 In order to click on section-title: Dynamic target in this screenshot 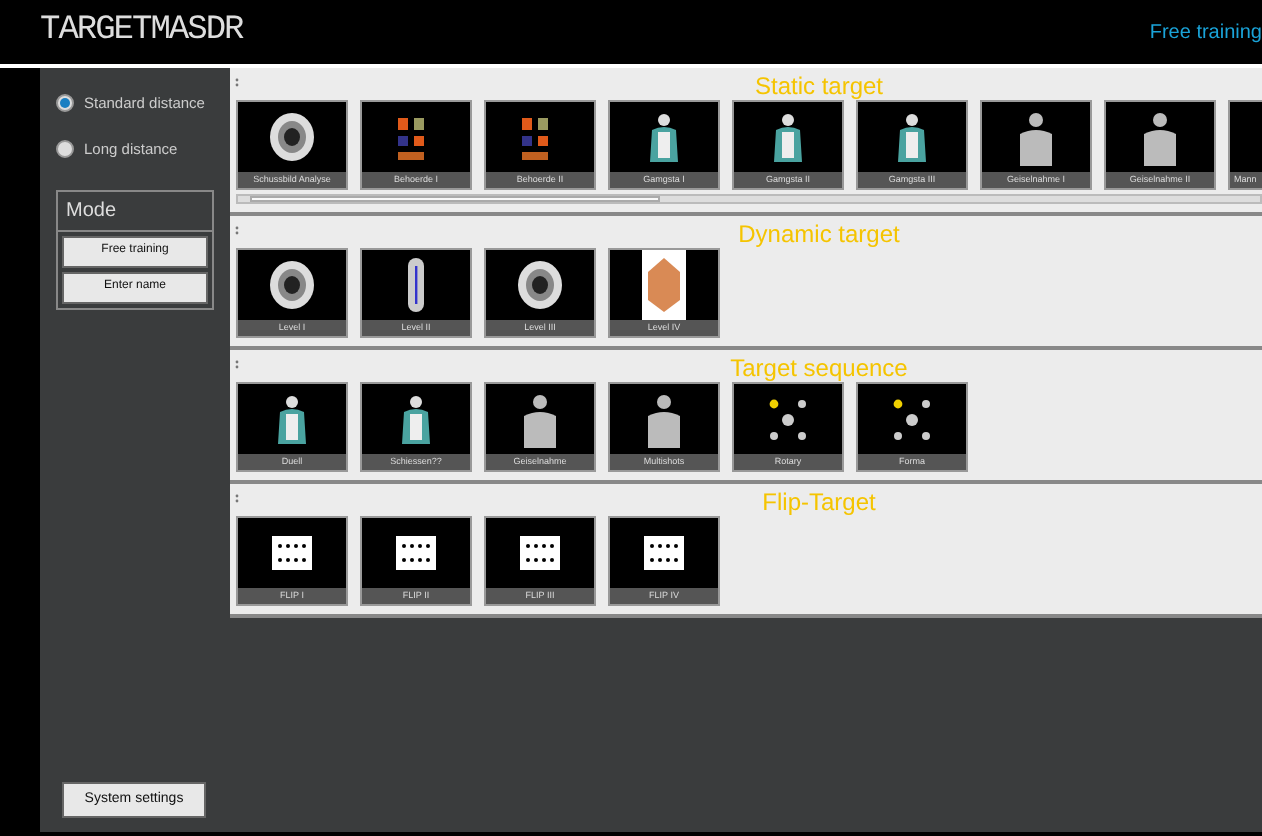, I will do `click(819, 234)`.